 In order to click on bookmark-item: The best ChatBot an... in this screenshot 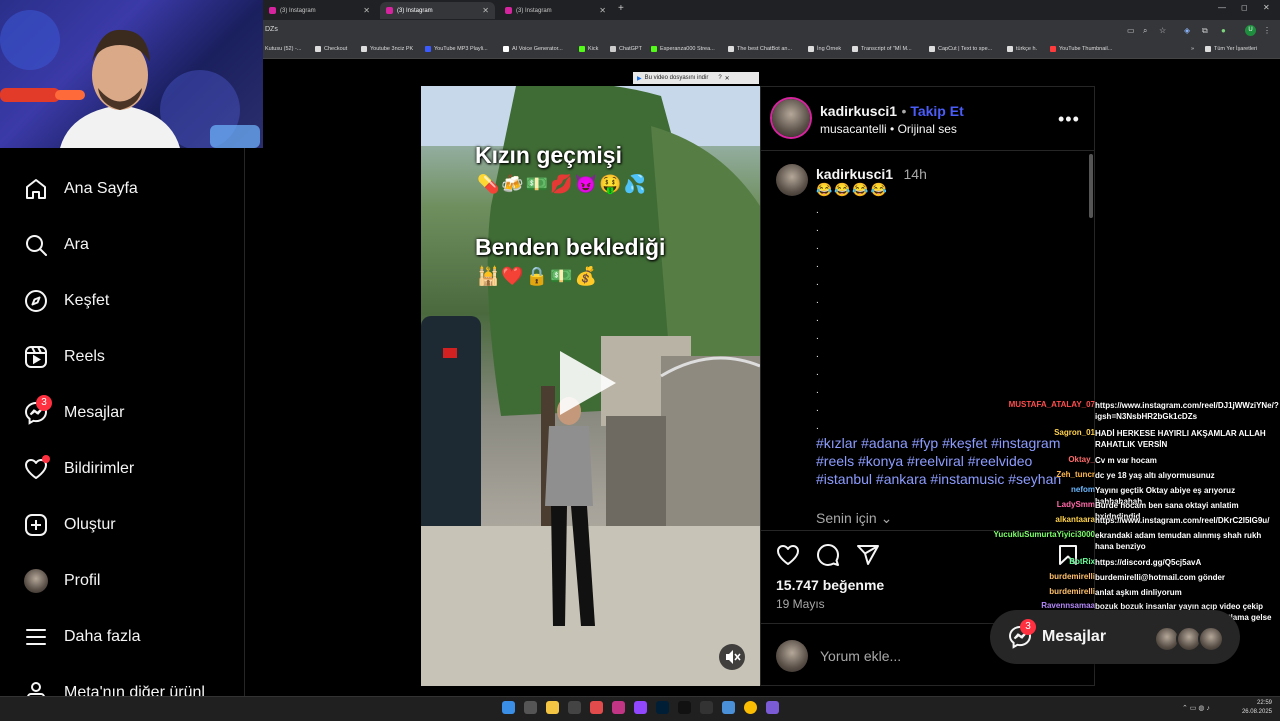, I will do `click(760, 49)`.